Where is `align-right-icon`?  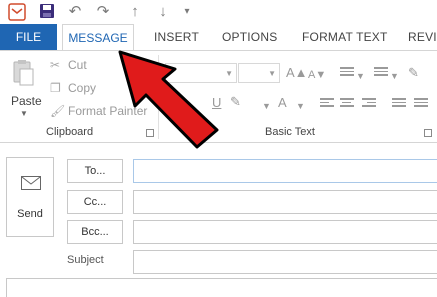
align-right-icon is located at coordinates (369, 104).